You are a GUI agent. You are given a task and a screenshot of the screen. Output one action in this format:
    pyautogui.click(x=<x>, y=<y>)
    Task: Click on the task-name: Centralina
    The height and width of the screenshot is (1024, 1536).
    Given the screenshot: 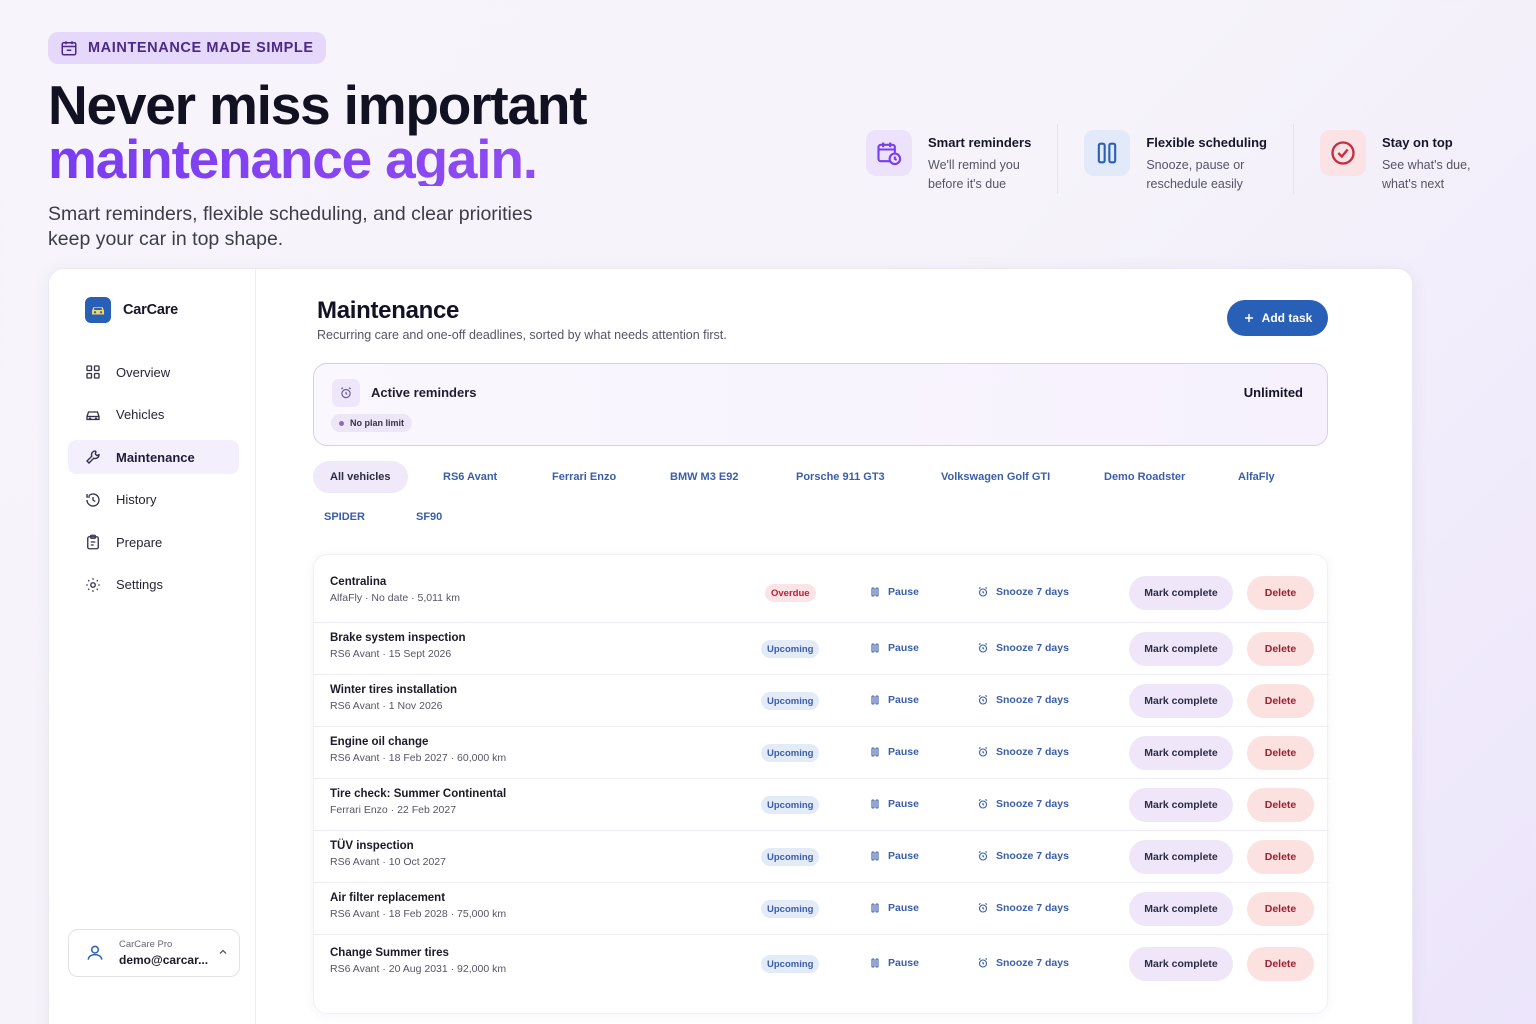 What is the action you would take?
    pyautogui.click(x=358, y=582)
    